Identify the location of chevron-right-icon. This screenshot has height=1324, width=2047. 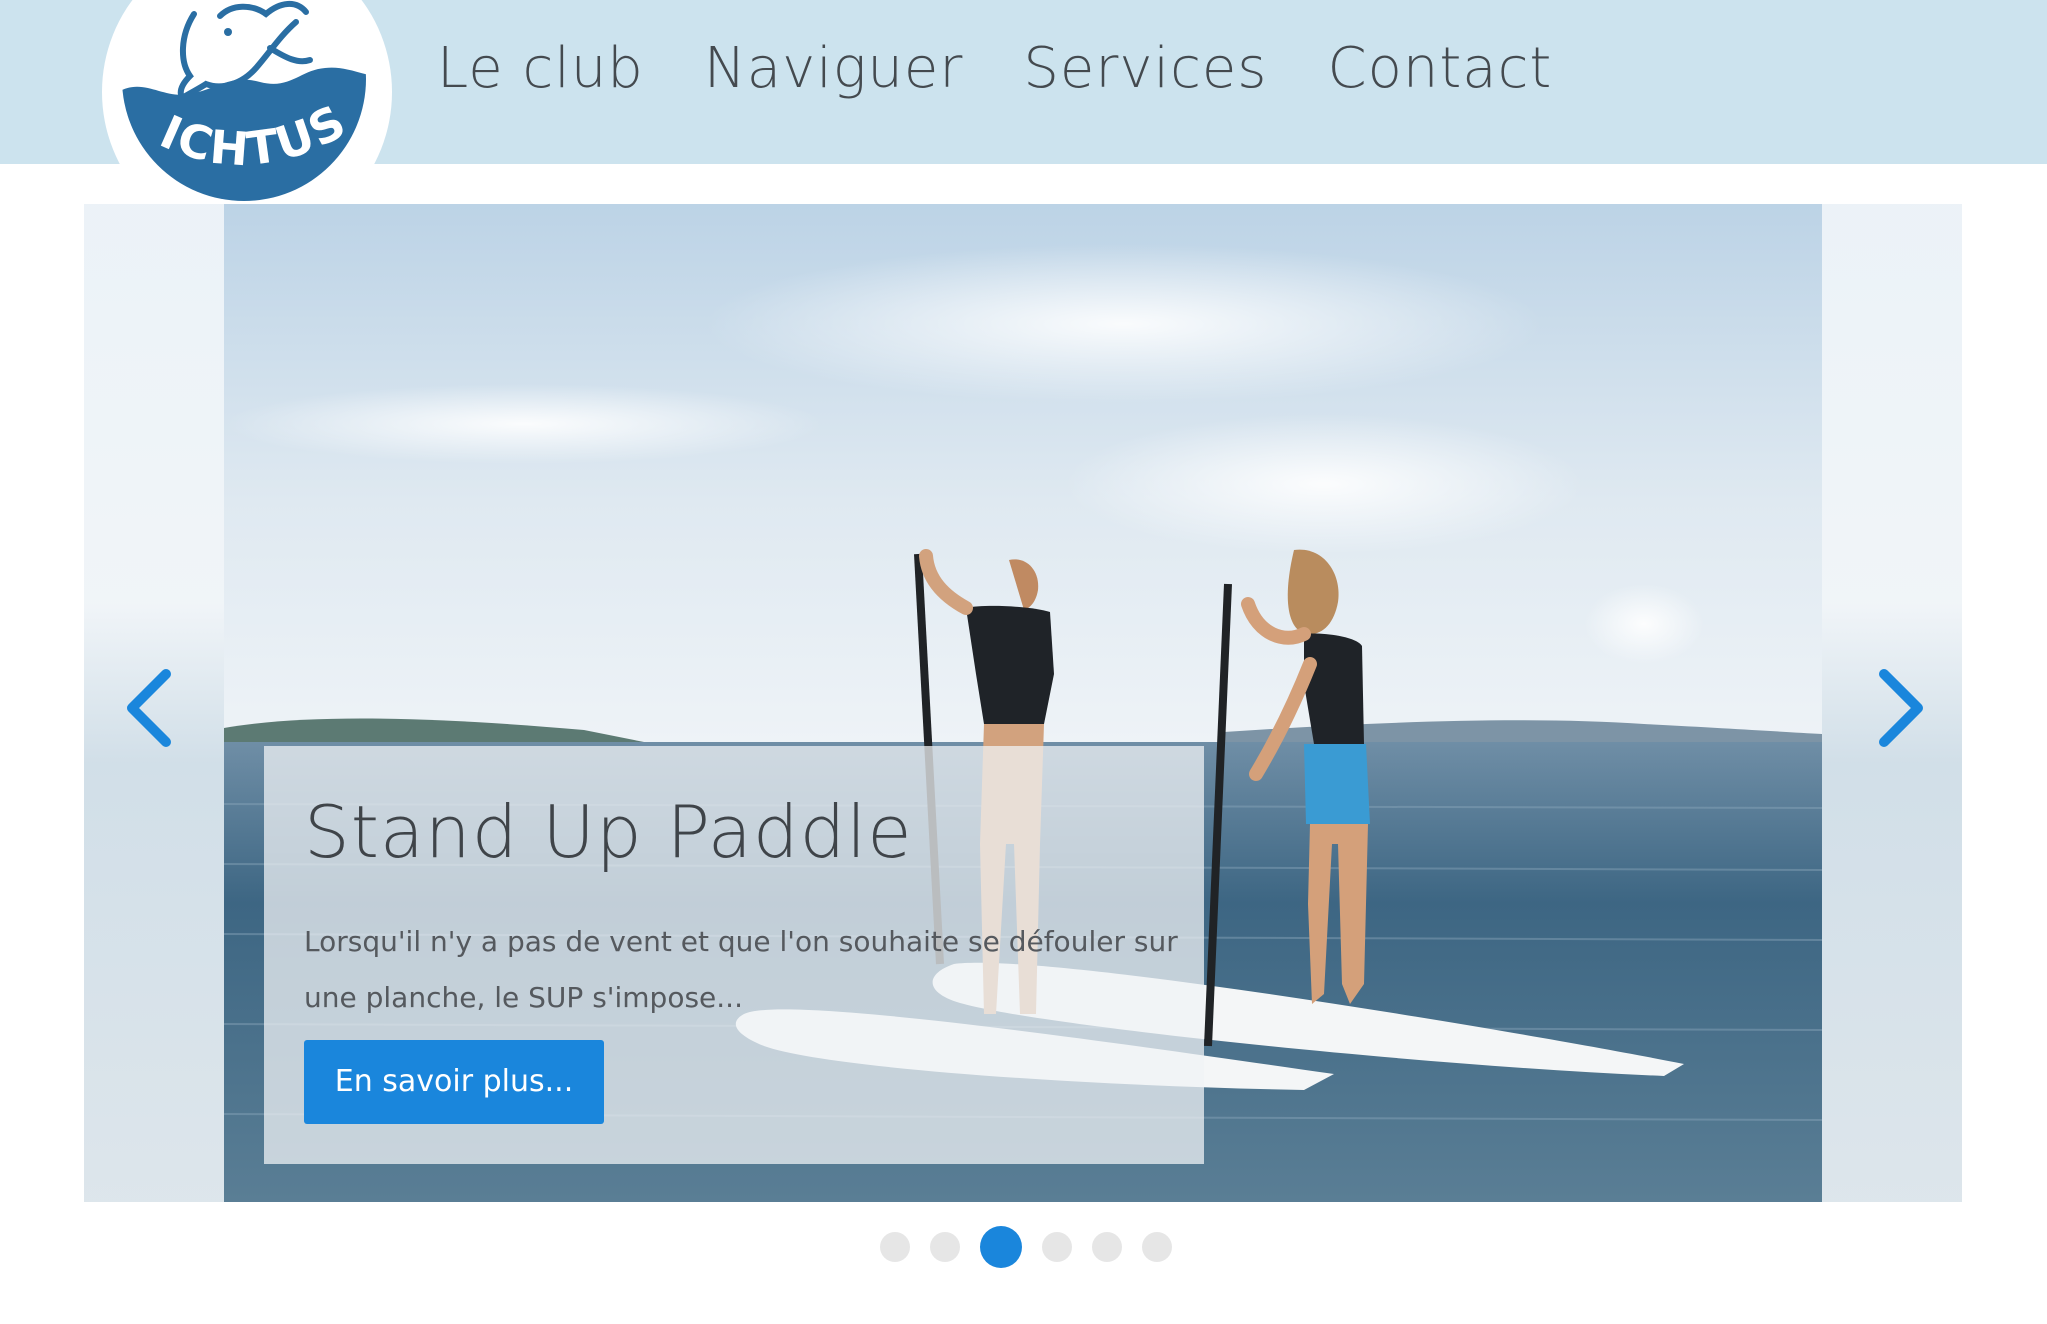
(1901, 708).